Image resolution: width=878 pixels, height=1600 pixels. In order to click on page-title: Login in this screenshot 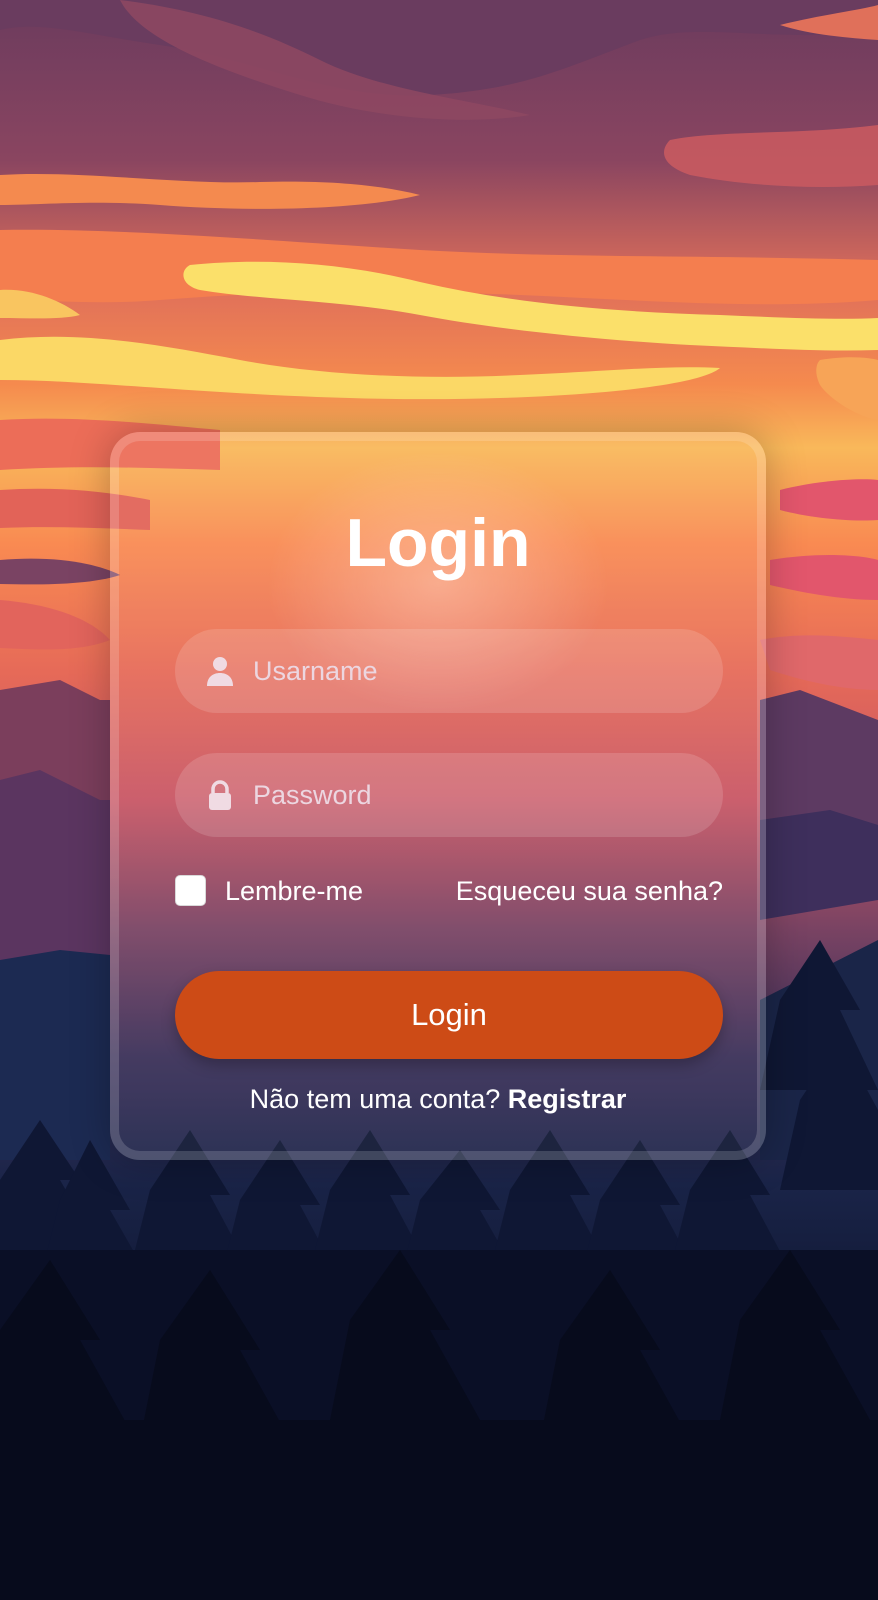, I will do `click(438, 543)`.